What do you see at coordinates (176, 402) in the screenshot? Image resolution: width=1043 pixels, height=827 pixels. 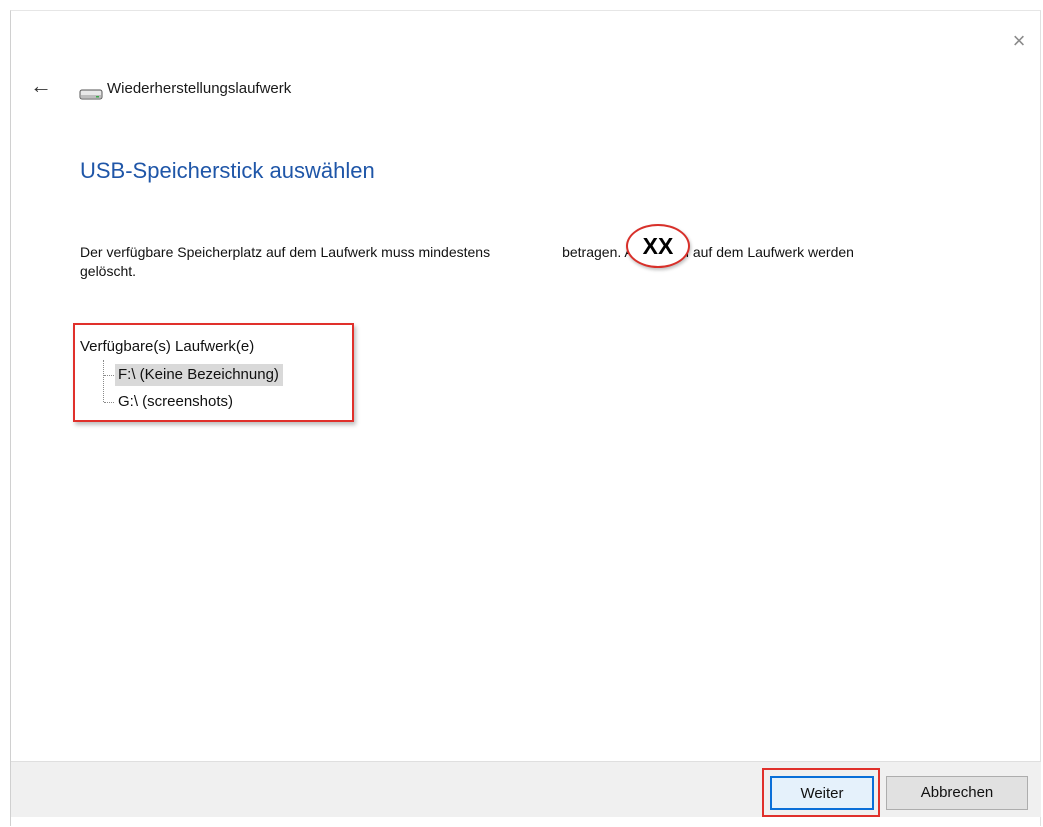 I see `drive-item-g: G:\ (screenshots)` at bounding box center [176, 402].